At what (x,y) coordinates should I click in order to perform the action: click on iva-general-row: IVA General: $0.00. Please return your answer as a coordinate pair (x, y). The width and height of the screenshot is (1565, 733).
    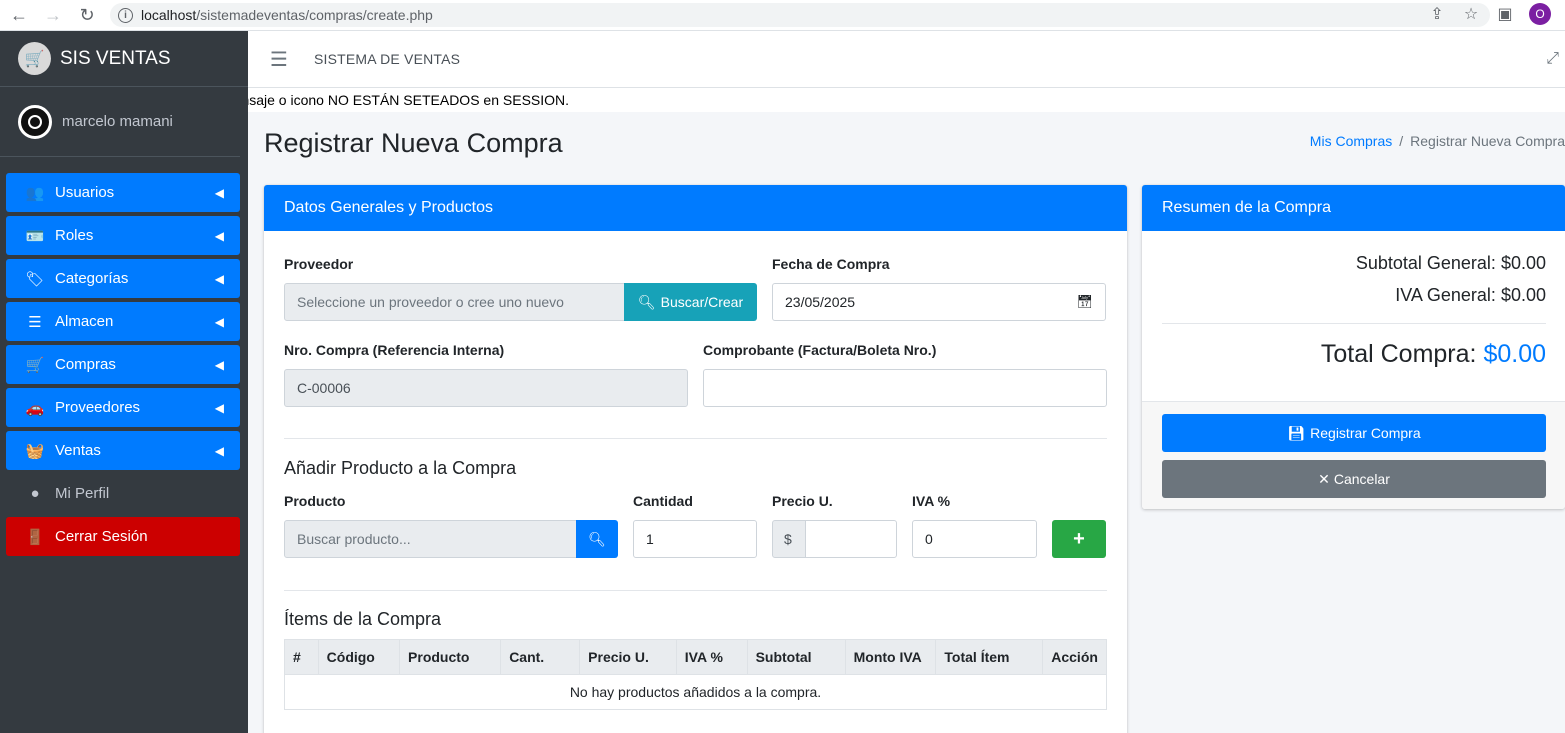
    Looking at the image, I should click on (1470, 295).